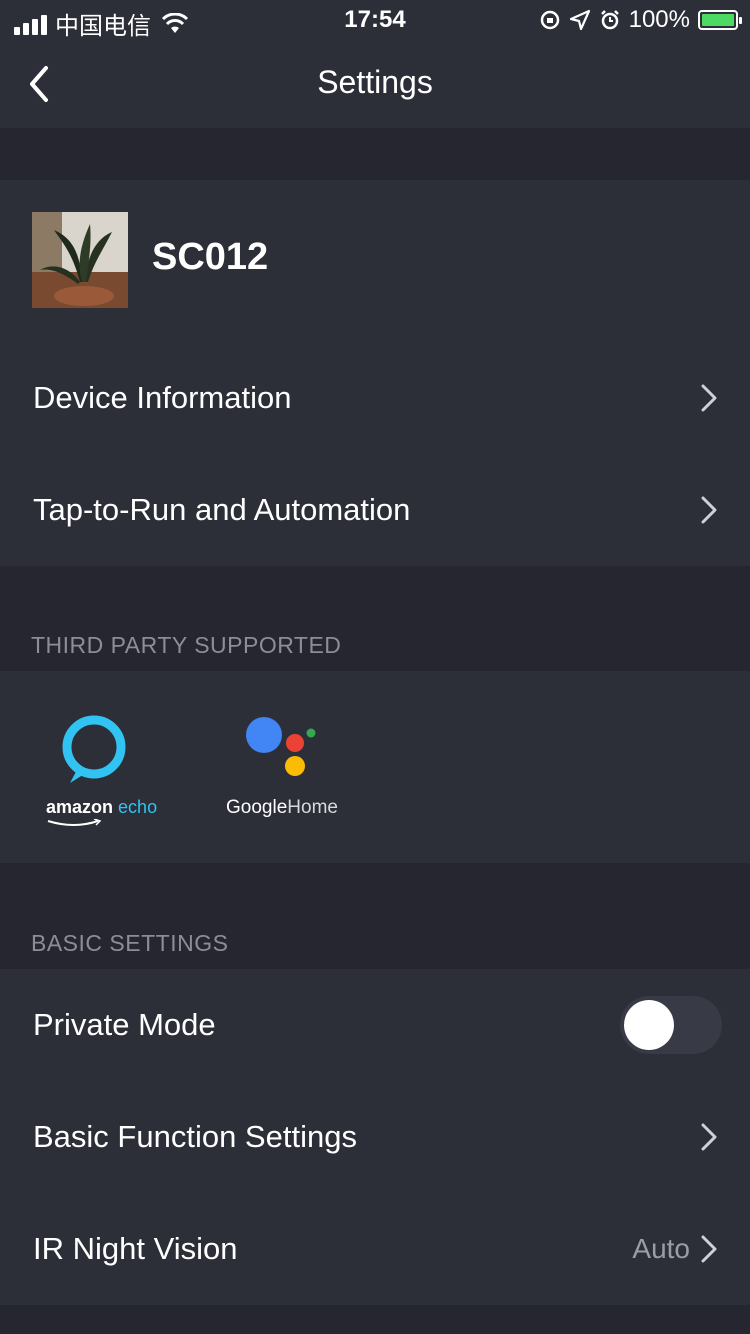 The width and height of the screenshot is (750, 1334). Describe the element at coordinates (661, 1248) in the screenshot. I see `ir-night-vision-value: Auto` at that location.